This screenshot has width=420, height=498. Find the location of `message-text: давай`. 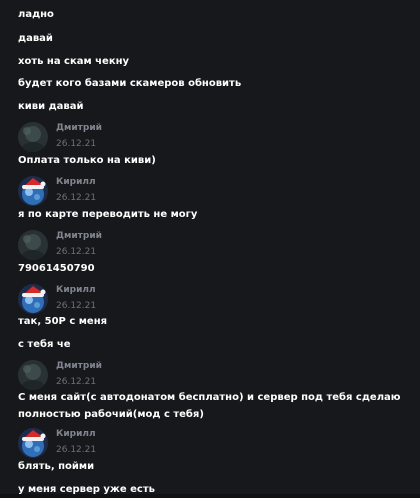

message-text: давай is located at coordinates (35, 38).